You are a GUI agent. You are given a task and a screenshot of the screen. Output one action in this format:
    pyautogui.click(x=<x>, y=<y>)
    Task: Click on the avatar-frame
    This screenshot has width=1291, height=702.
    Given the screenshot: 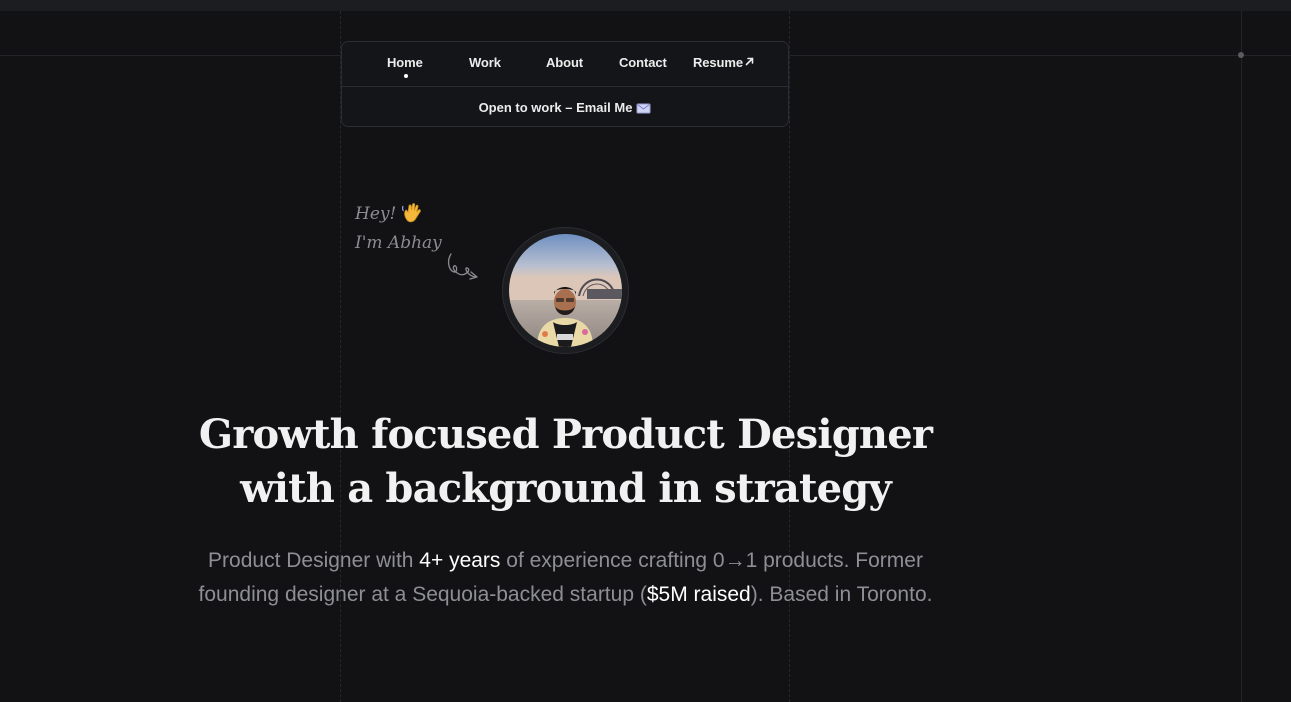 What is the action you would take?
    pyautogui.click(x=565, y=290)
    